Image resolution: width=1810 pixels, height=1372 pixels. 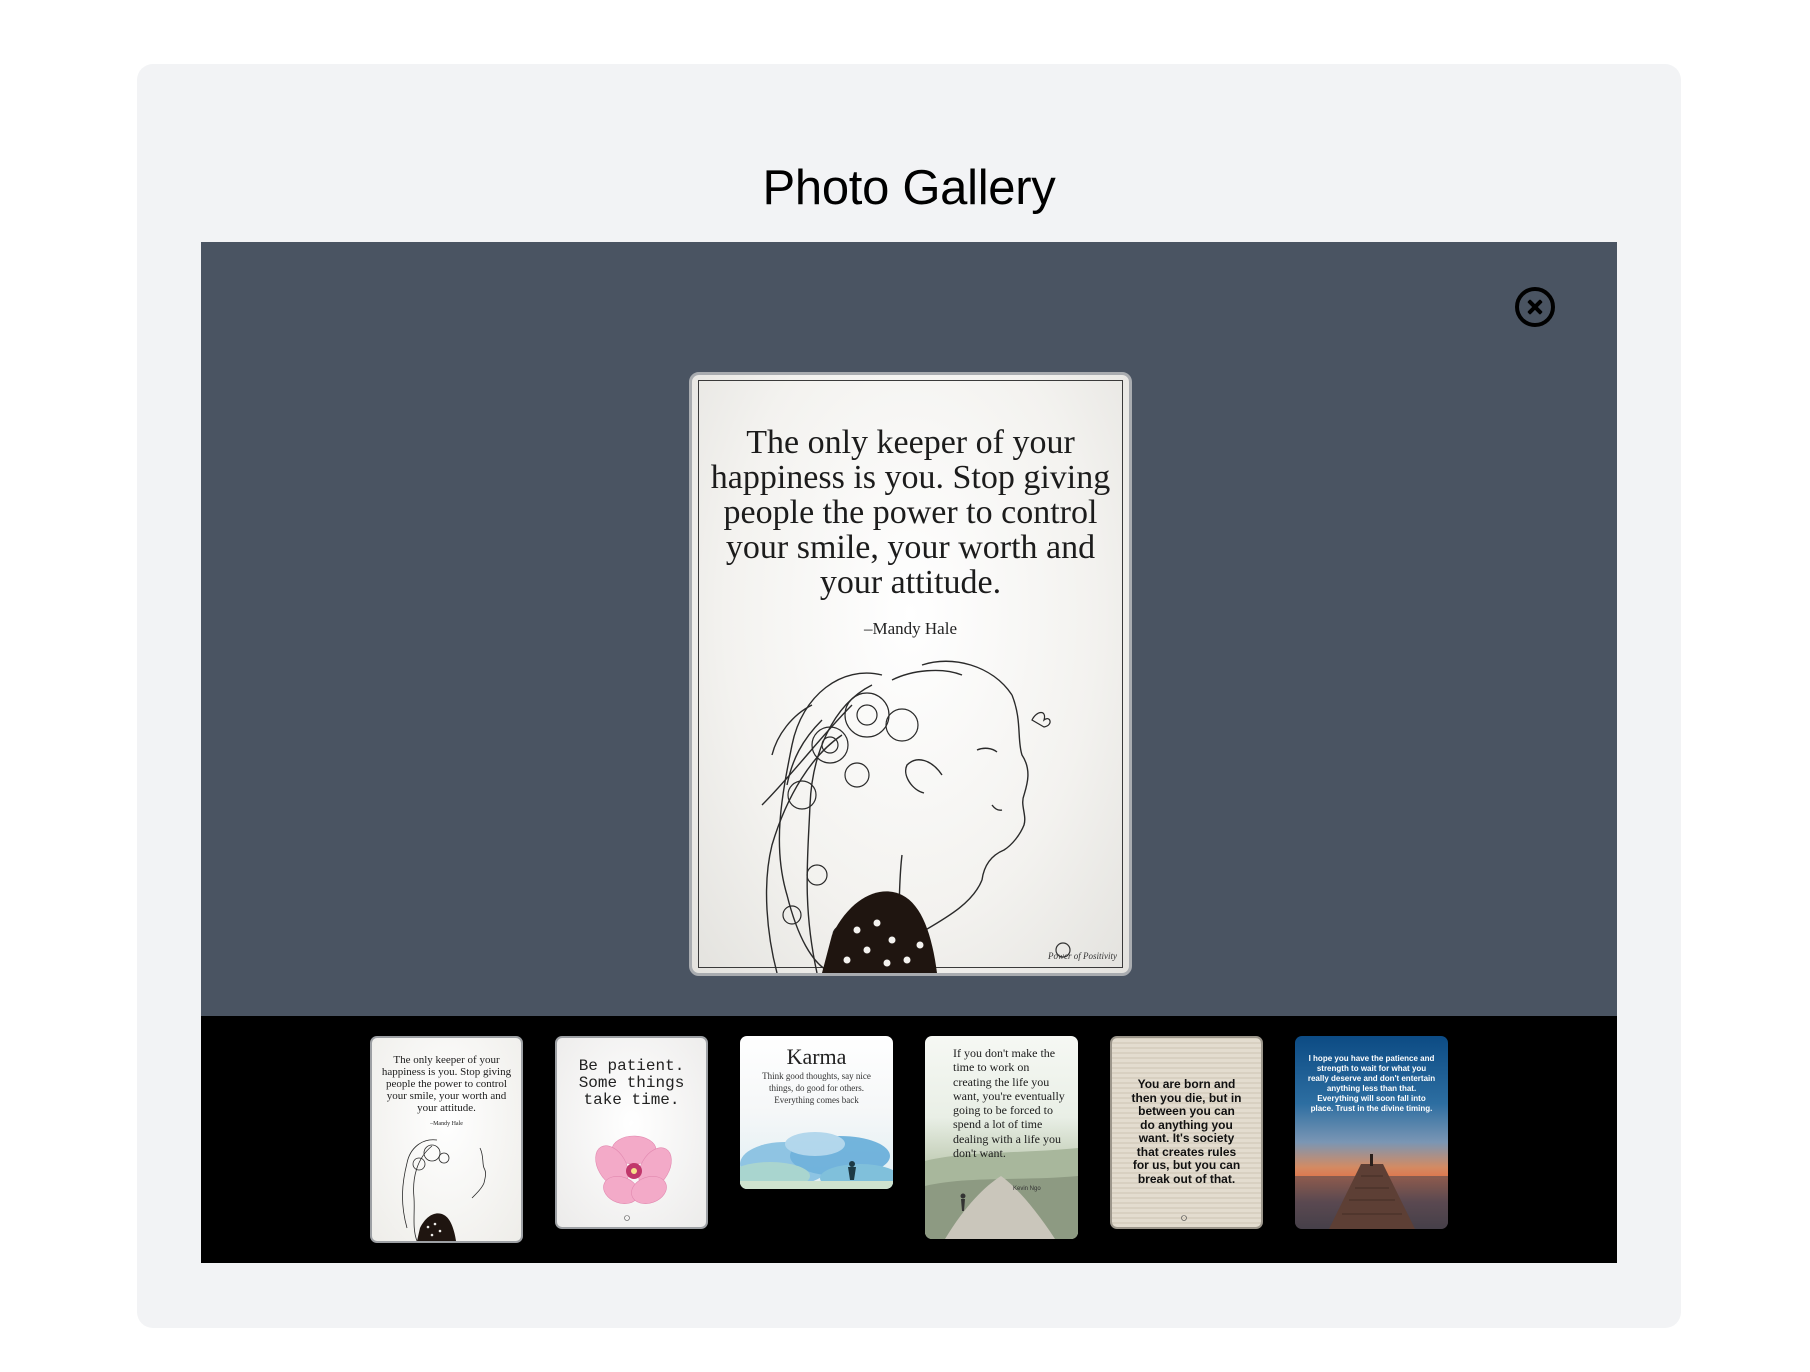 What do you see at coordinates (909, 188) in the screenshot?
I see `page-title: Photo Gallery` at bounding box center [909, 188].